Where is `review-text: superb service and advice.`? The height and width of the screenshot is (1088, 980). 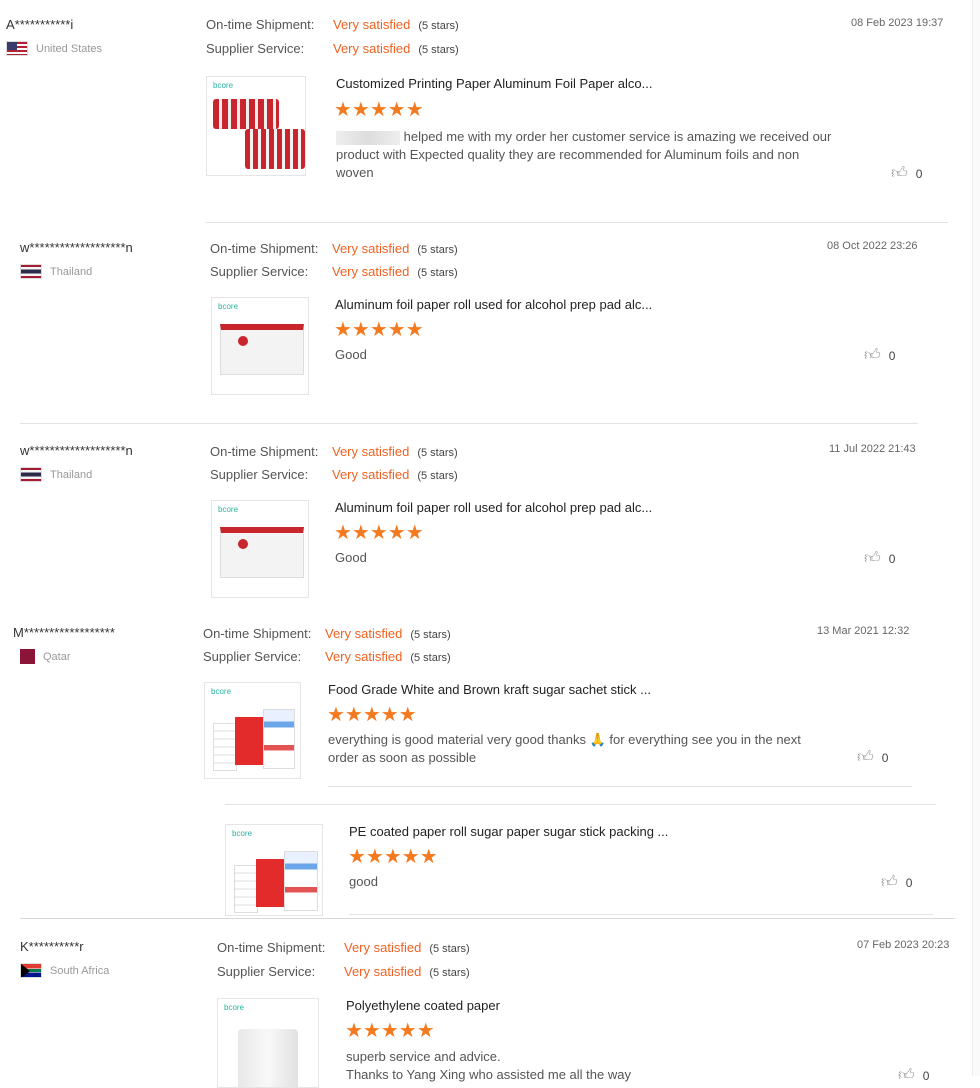 review-text: superb service and advice. is located at coordinates (423, 1056).